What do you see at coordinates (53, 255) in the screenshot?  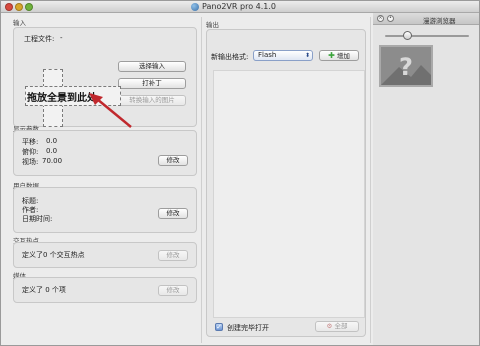 I see `hotspots-count-text: 定义了0 个交互热点` at bounding box center [53, 255].